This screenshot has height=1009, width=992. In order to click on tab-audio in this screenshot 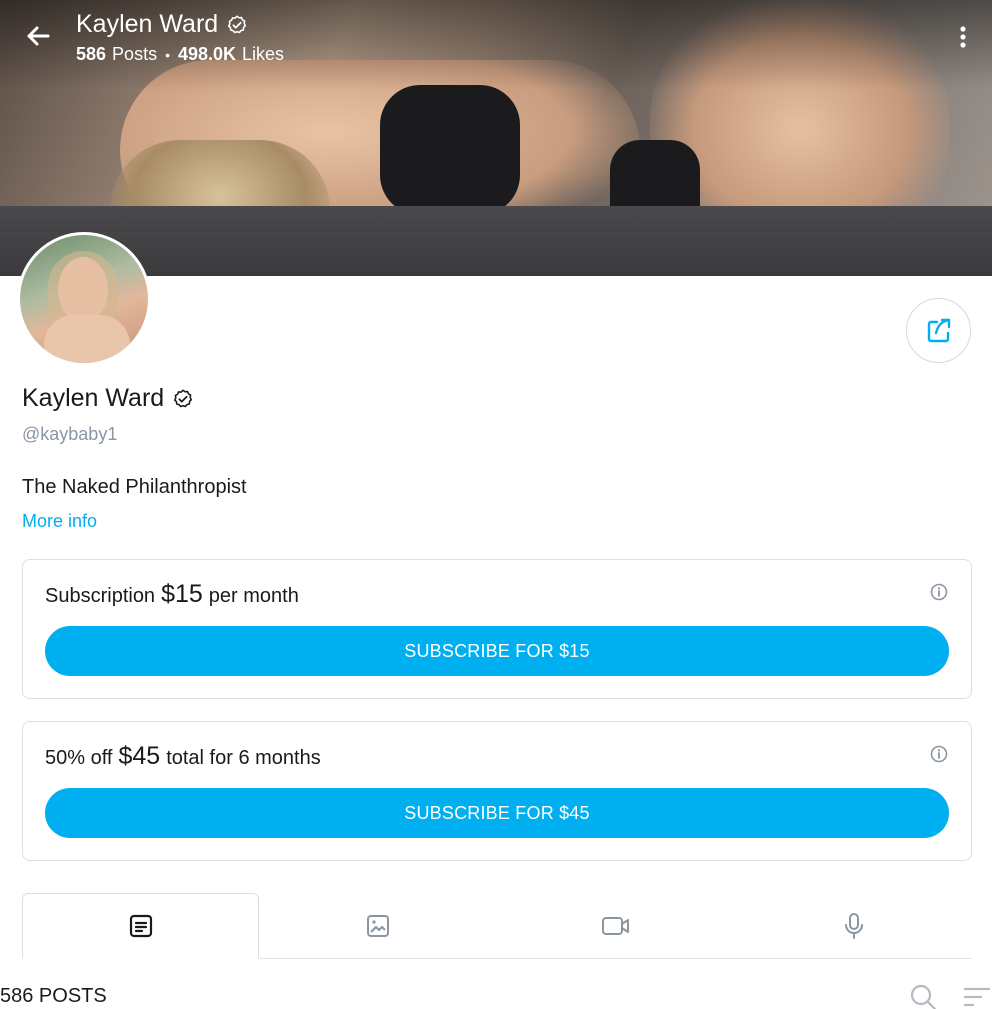, I will do `click(853, 926)`.